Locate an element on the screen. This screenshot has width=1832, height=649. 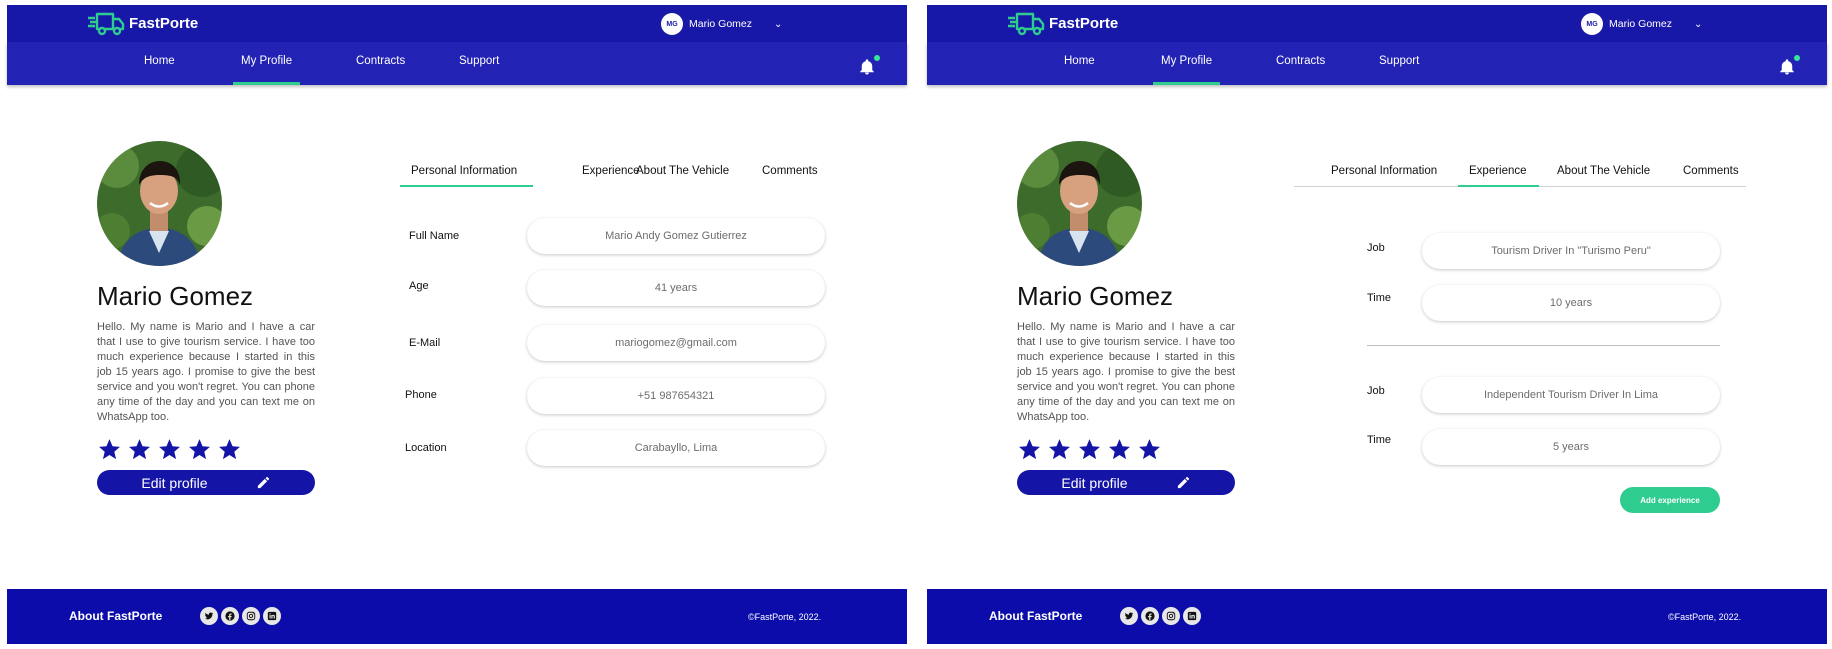
add-experience-button: Add experience is located at coordinates (1670, 500).